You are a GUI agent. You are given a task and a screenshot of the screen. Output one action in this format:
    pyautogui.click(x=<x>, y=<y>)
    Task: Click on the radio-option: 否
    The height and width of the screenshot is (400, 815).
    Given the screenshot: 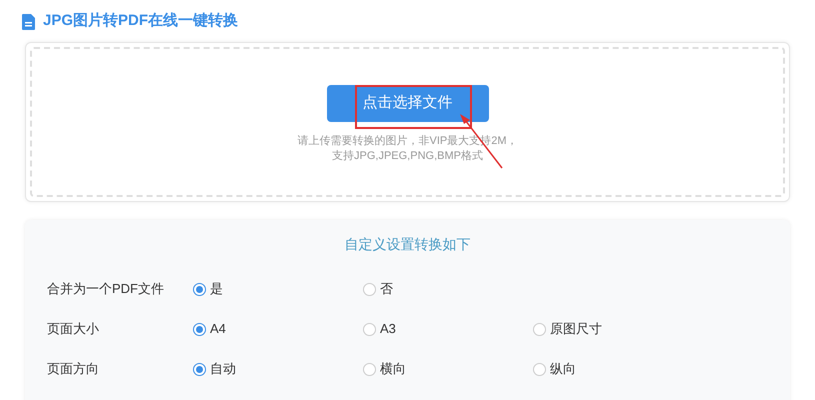 What is the action you would take?
    pyautogui.click(x=448, y=289)
    